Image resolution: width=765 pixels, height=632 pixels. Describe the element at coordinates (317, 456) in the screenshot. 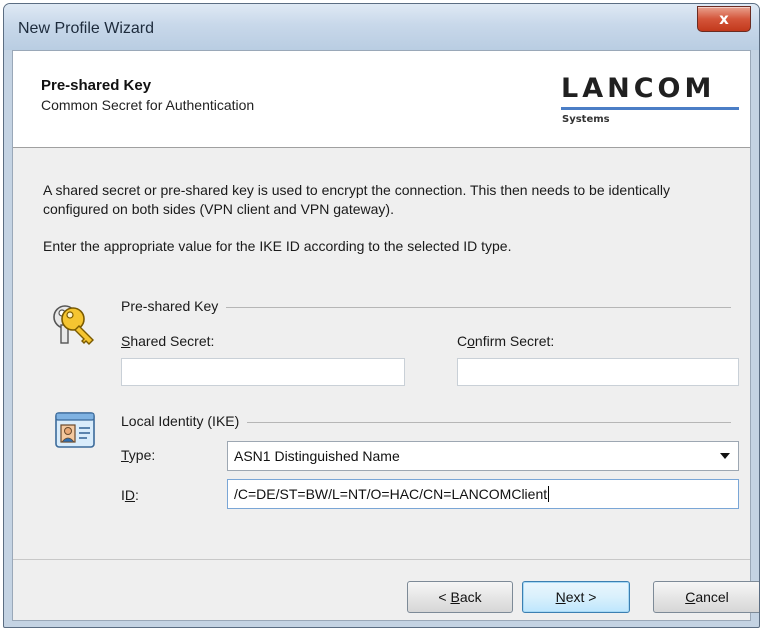

I see `type-selected-value: ASN1 Distinguished Name` at that location.